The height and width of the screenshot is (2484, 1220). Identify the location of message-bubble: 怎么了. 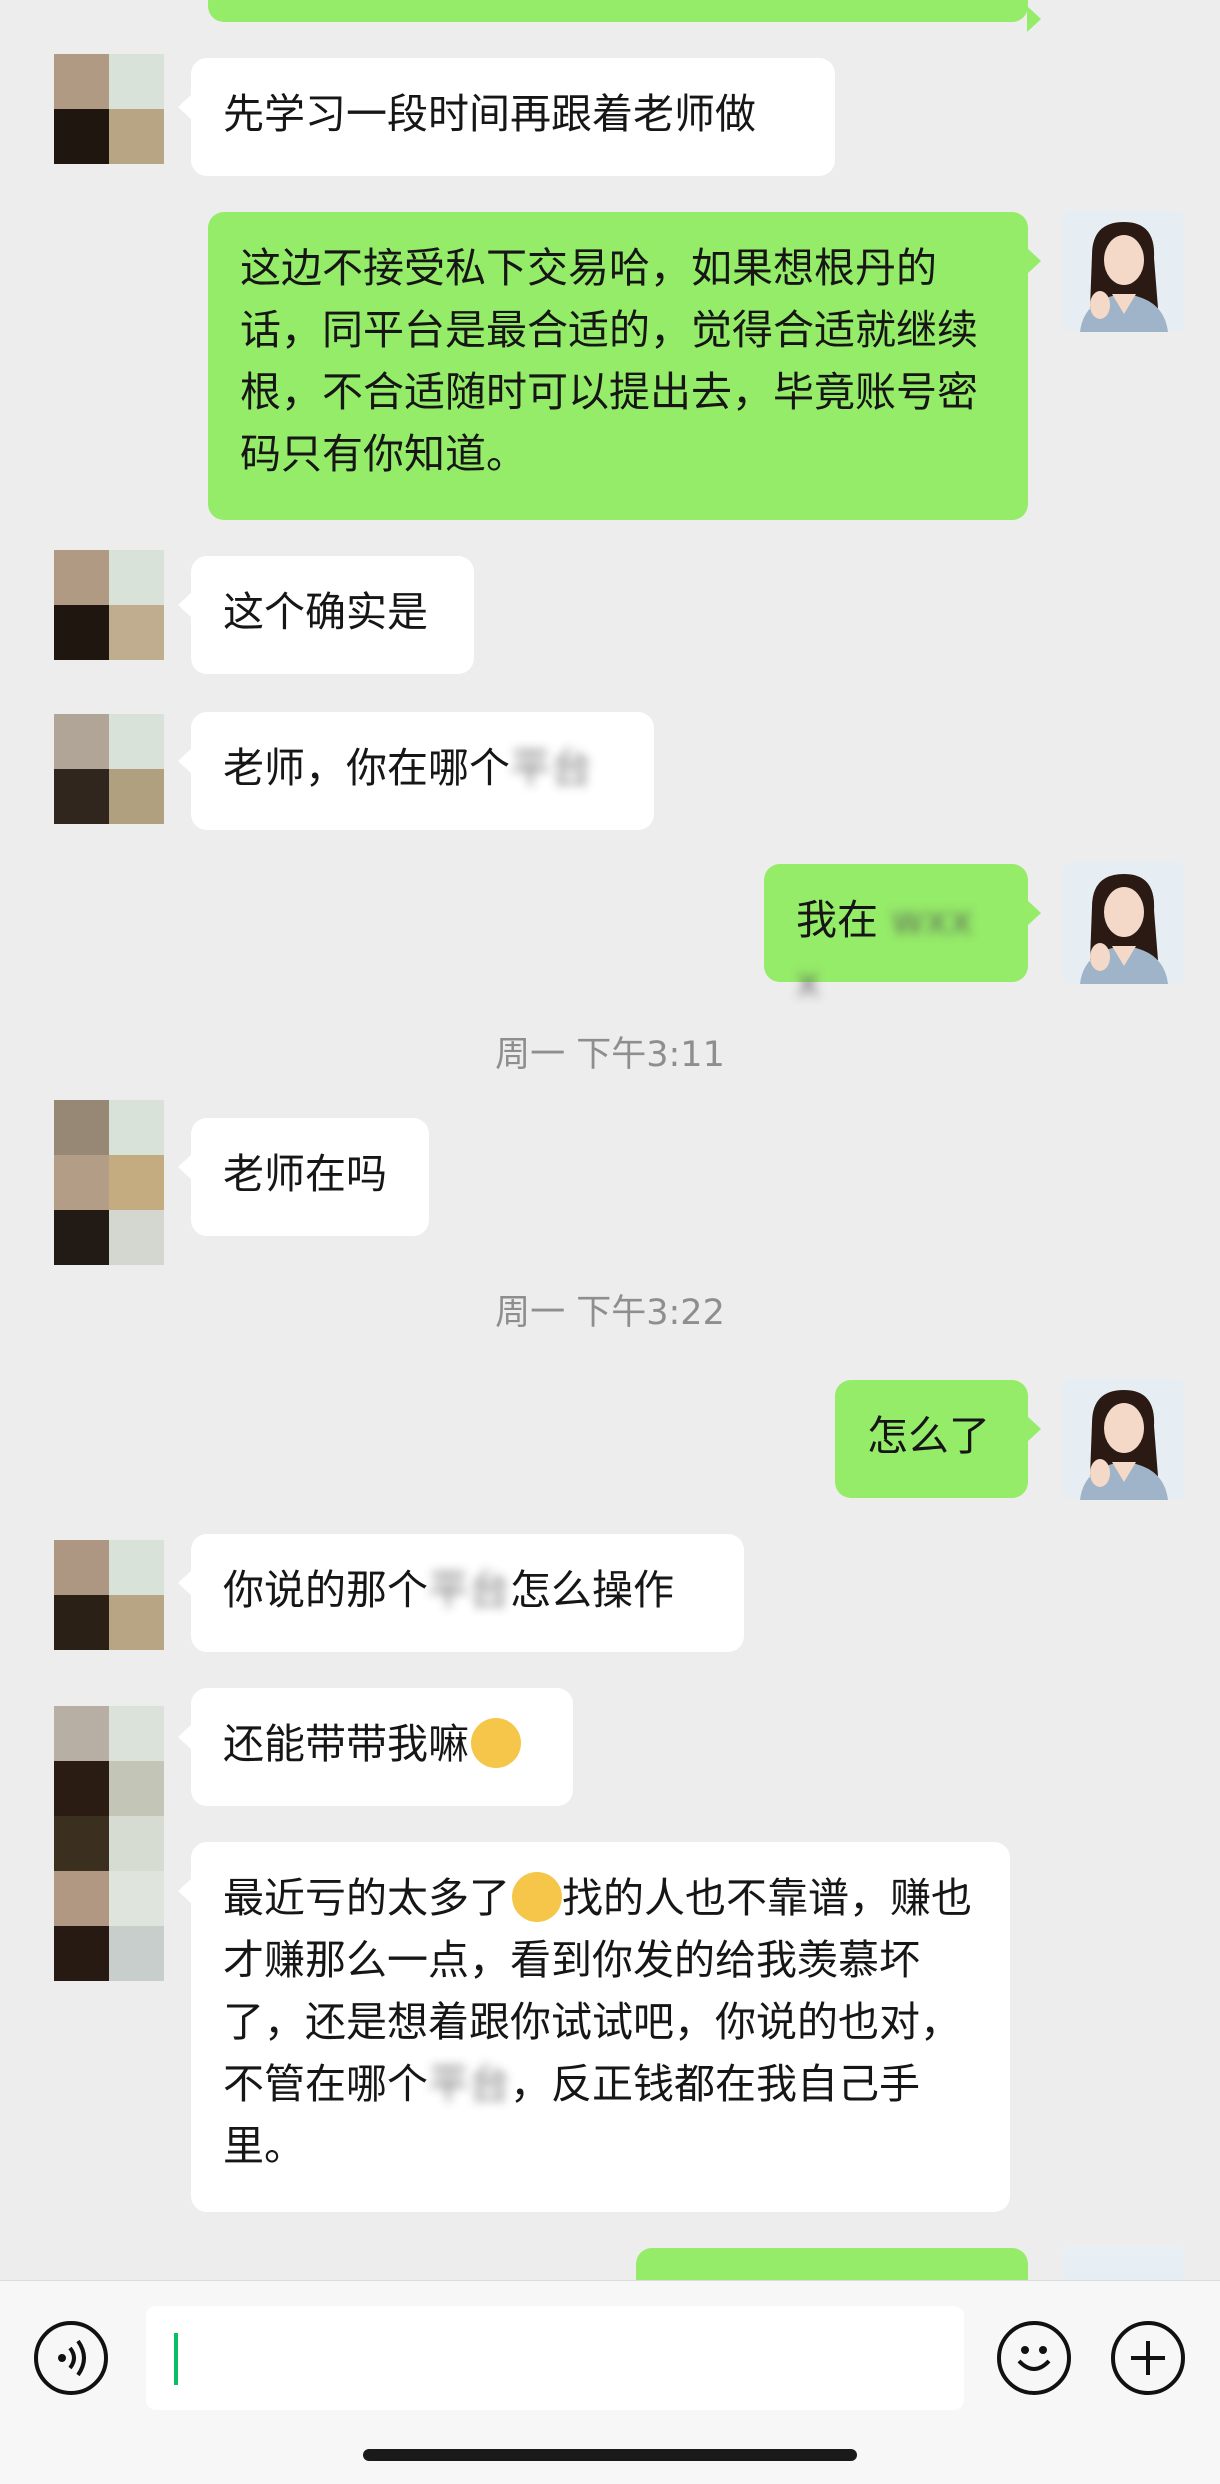
(938, 1439).